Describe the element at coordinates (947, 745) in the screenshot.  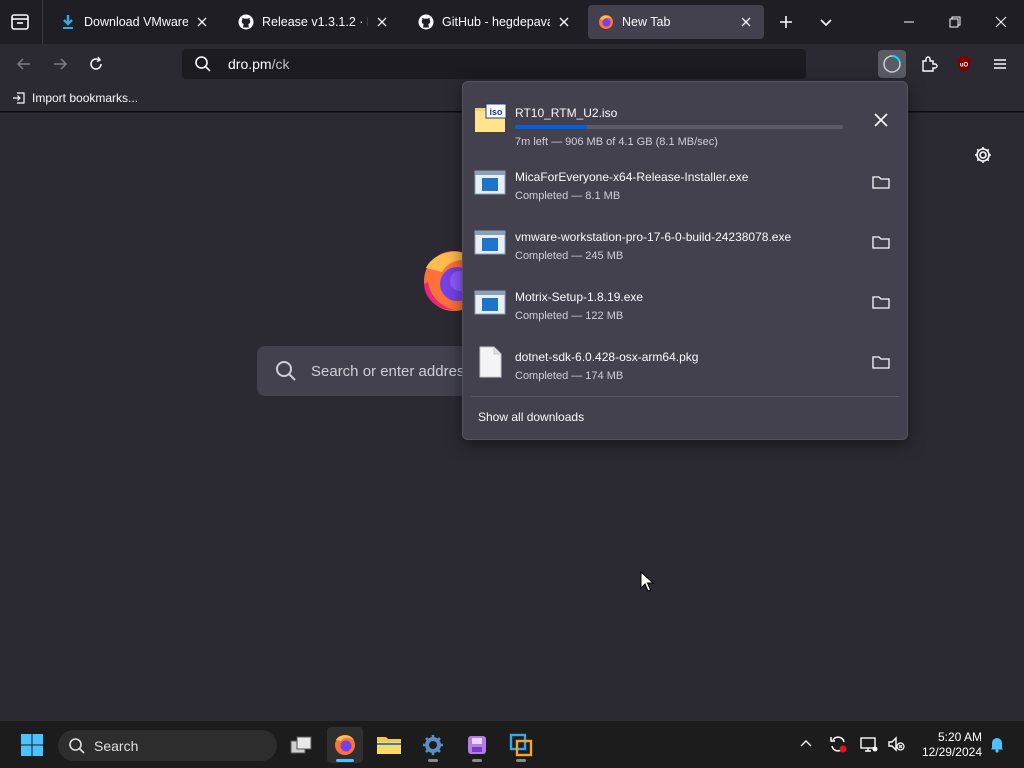
I see `taskbar-clock: 5:20 AM 12/29/2024` at that location.